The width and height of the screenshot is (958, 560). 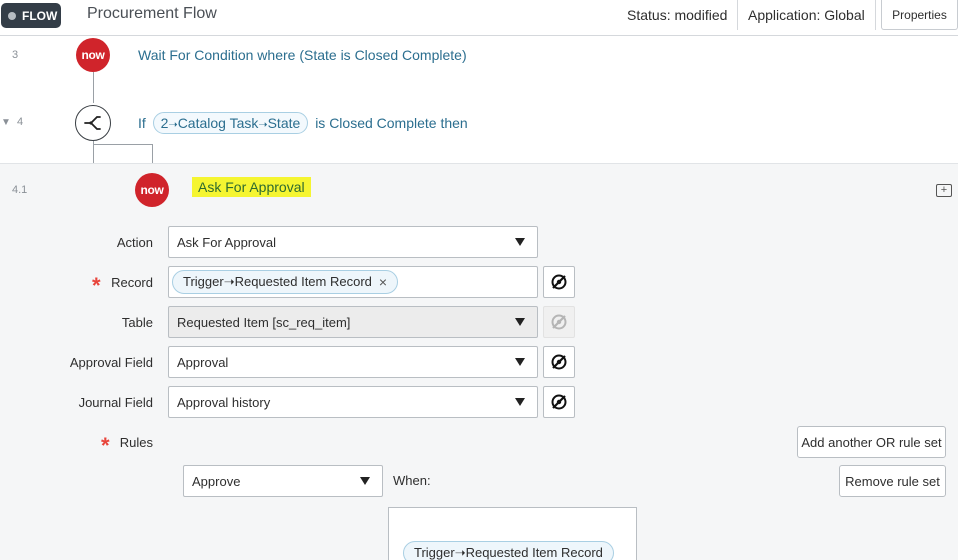 What do you see at coordinates (134, 242) in the screenshot?
I see `action-label: Action` at bounding box center [134, 242].